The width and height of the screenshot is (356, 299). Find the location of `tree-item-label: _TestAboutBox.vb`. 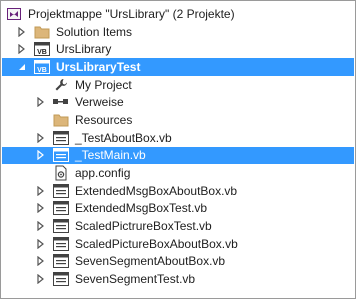

tree-item-label: _TestAboutBox.vb is located at coordinates (123, 137).